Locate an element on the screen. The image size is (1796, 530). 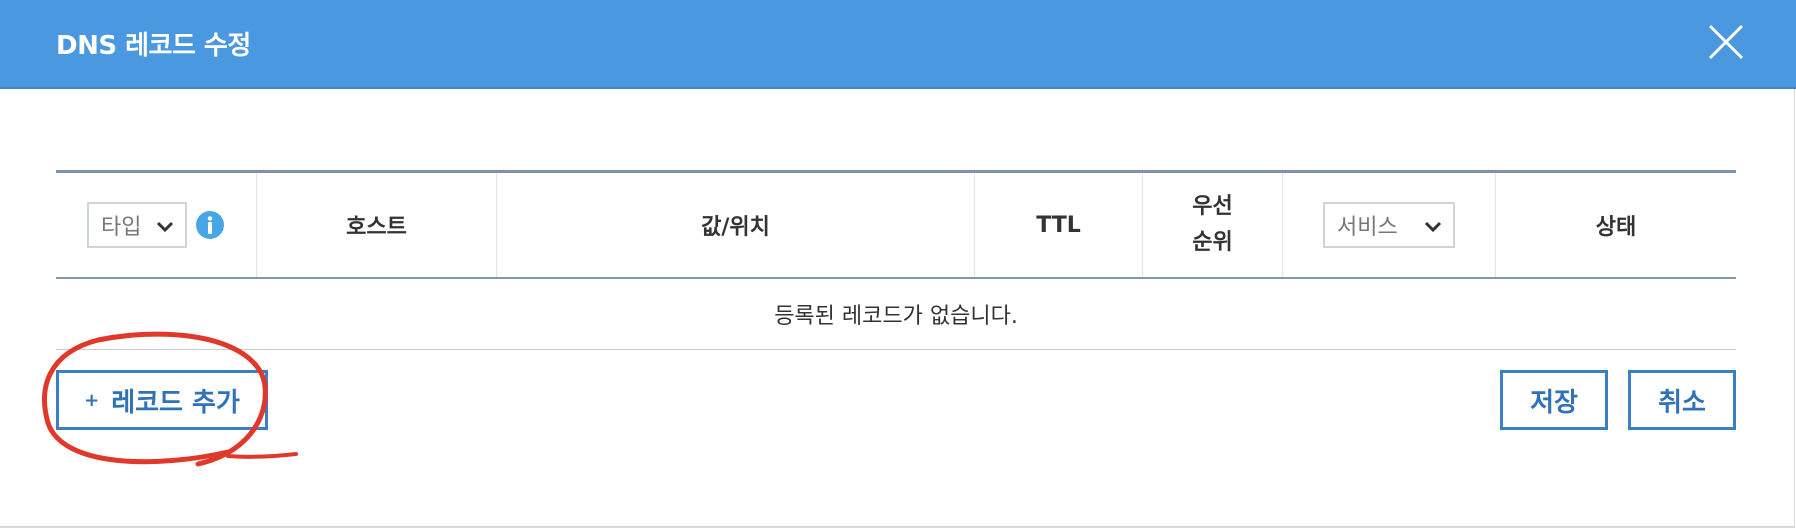
col-status: 상태 is located at coordinates (1616, 227).